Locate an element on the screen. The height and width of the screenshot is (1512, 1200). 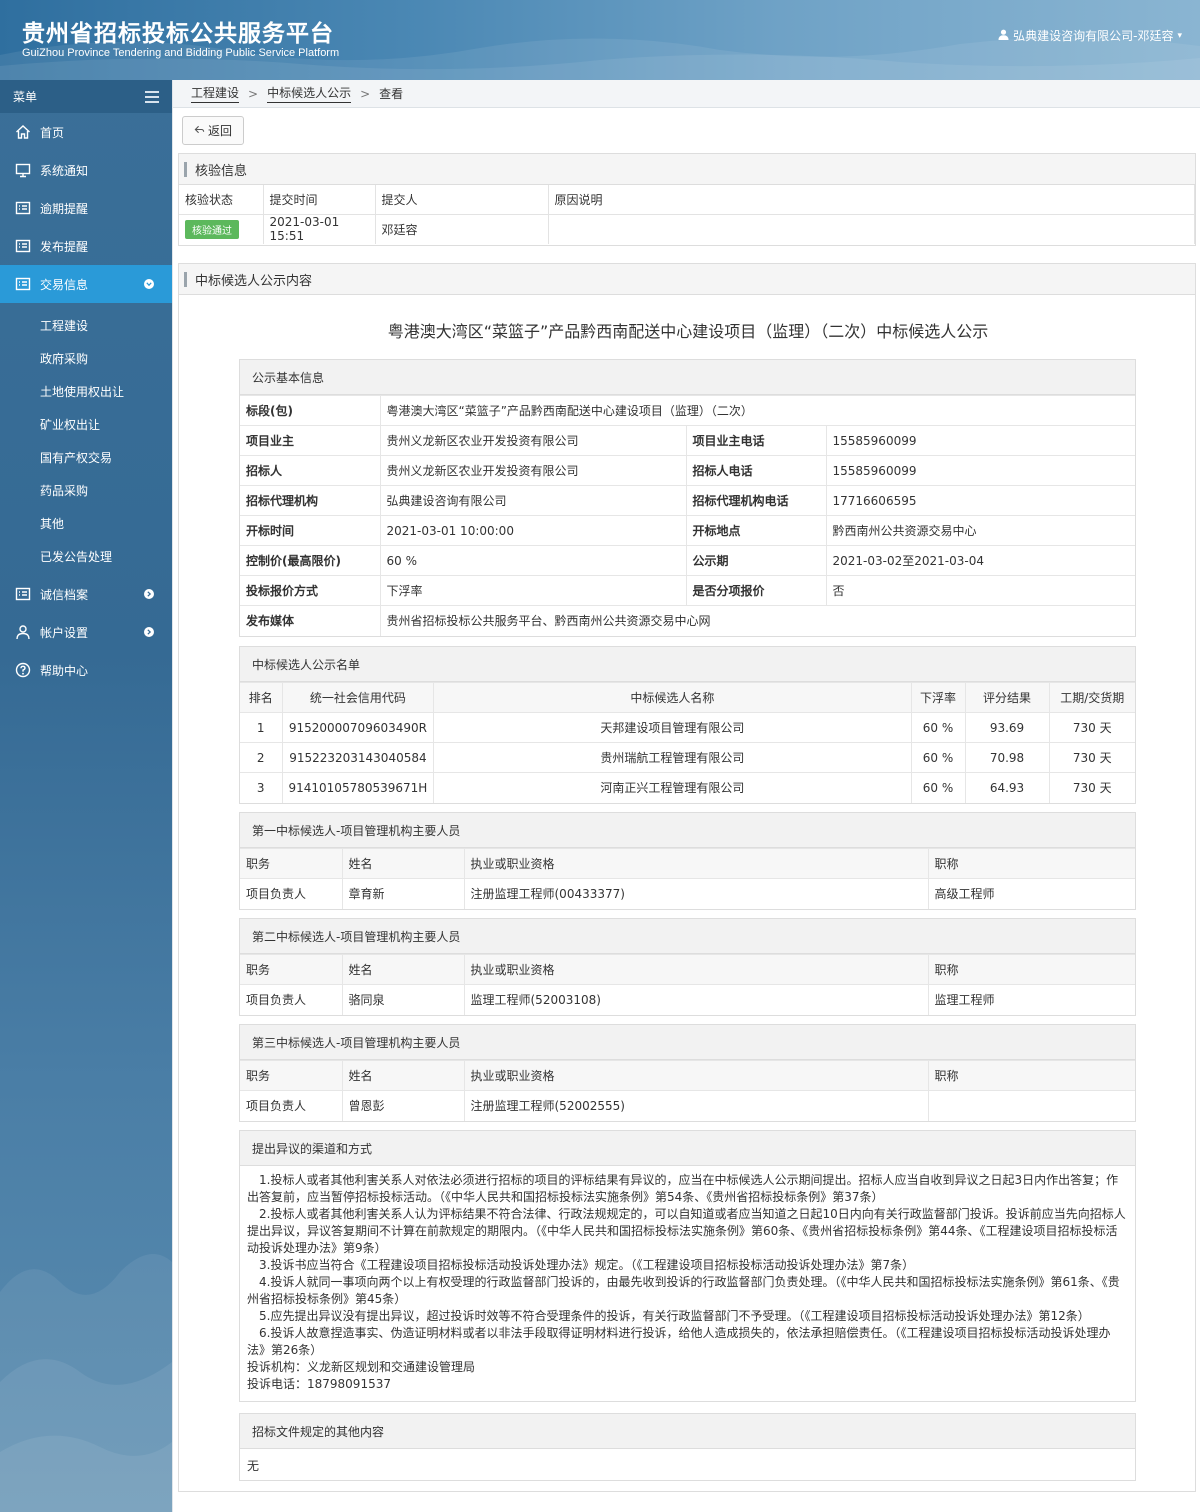
score-cell: 64.93 is located at coordinates (1007, 787).